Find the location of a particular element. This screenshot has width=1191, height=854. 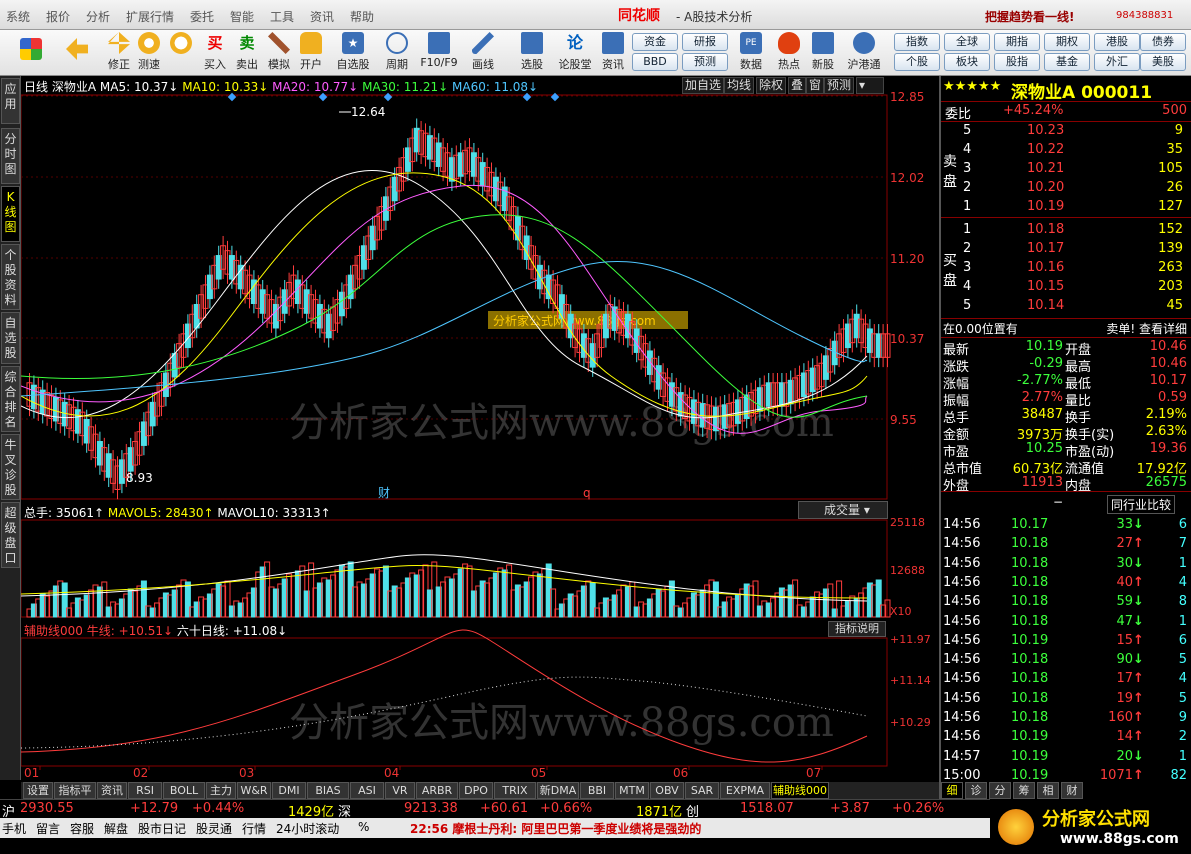

indicator-tab: W&R is located at coordinates (254, 790).